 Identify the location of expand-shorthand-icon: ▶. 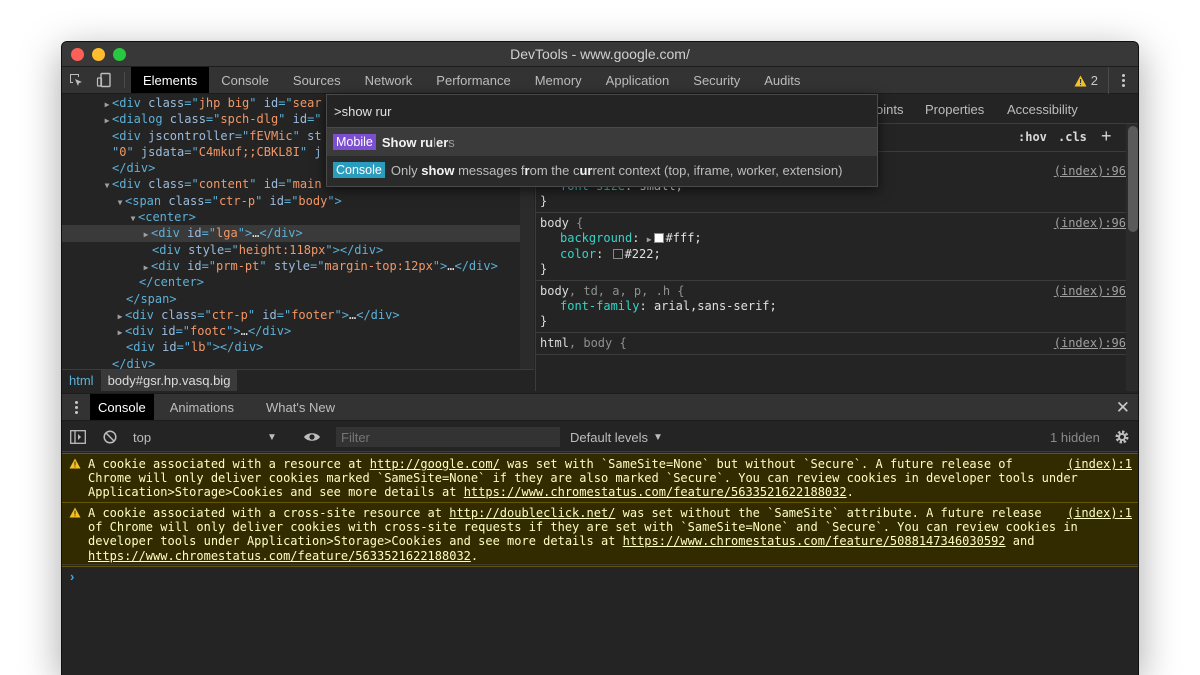
(649, 239).